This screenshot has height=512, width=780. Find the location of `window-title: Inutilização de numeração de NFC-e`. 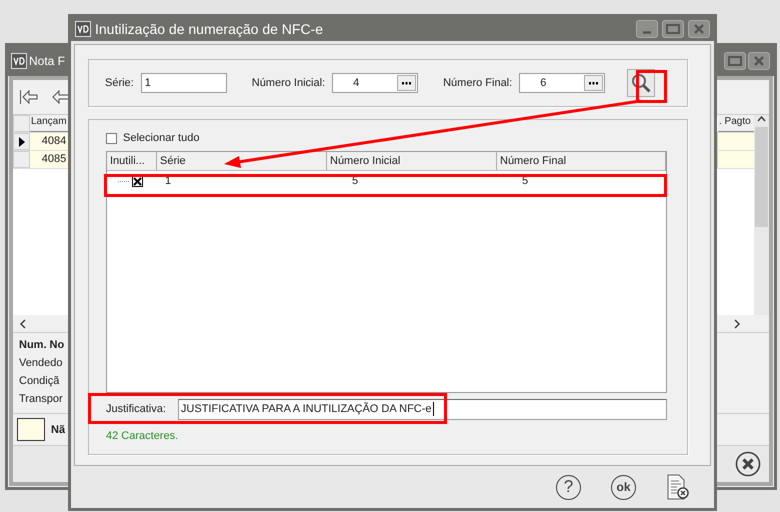

window-title: Inutilização de numeração de NFC-e is located at coordinates (209, 29).